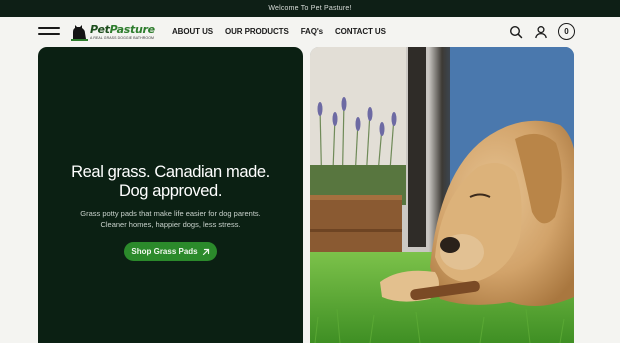  I want to click on menu-icon, so click(49, 32).